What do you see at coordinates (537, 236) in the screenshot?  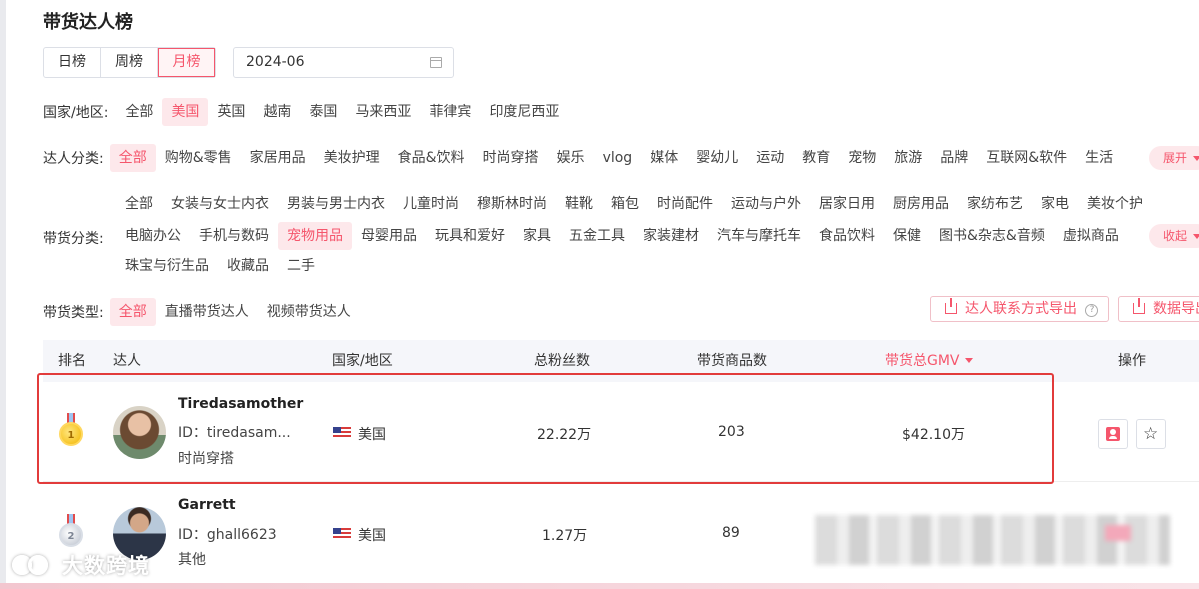 I see `goods-option: 家具` at bounding box center [537, 236].